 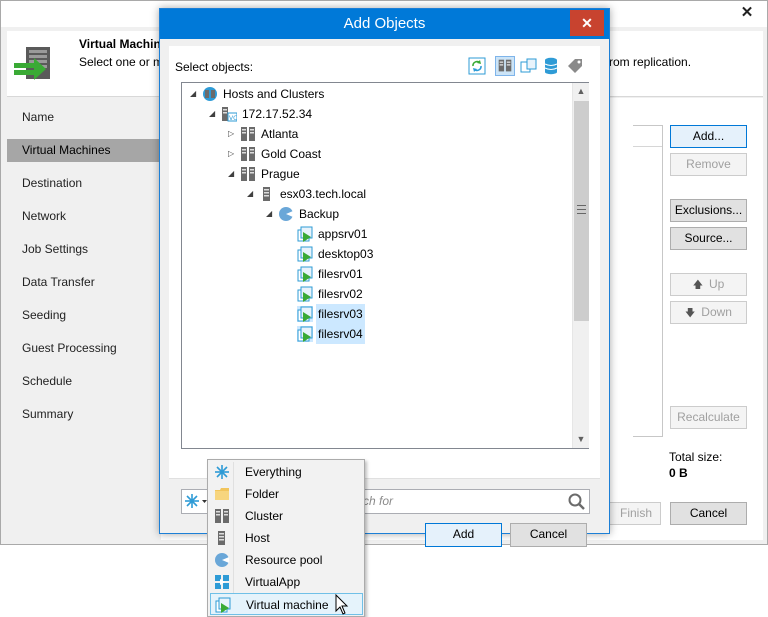 I want to click on folder-icon, so click(x=222, y=494).